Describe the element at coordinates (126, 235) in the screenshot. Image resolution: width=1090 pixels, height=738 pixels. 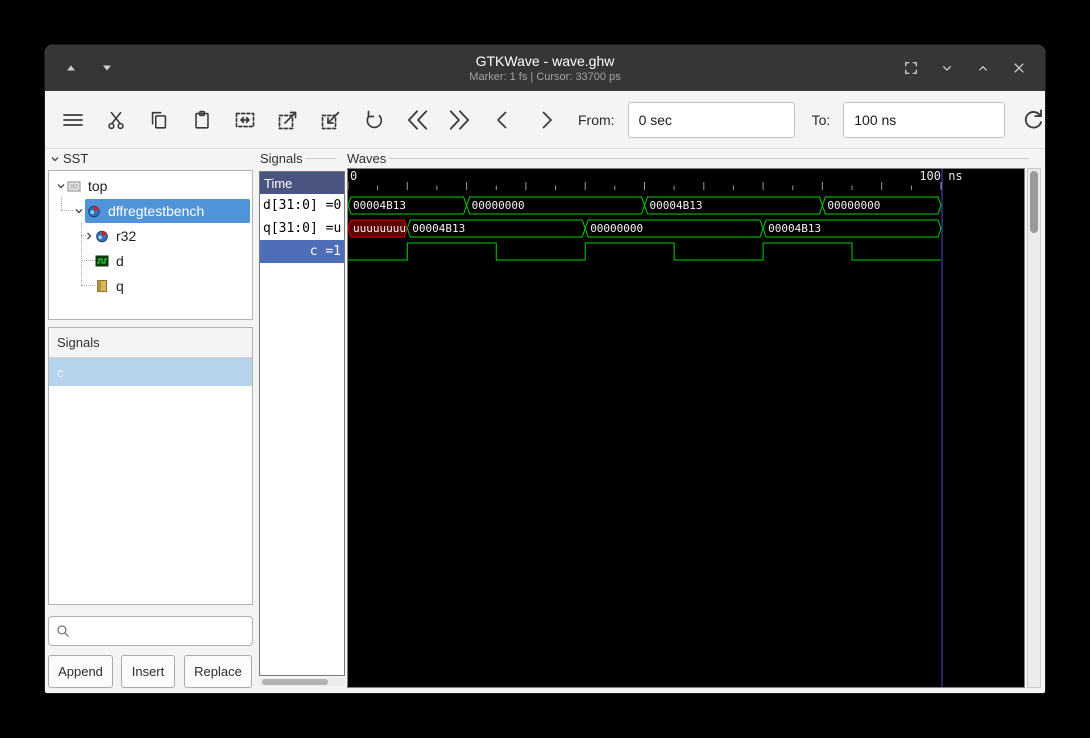
I see `tree-item-label: r32` at that location.